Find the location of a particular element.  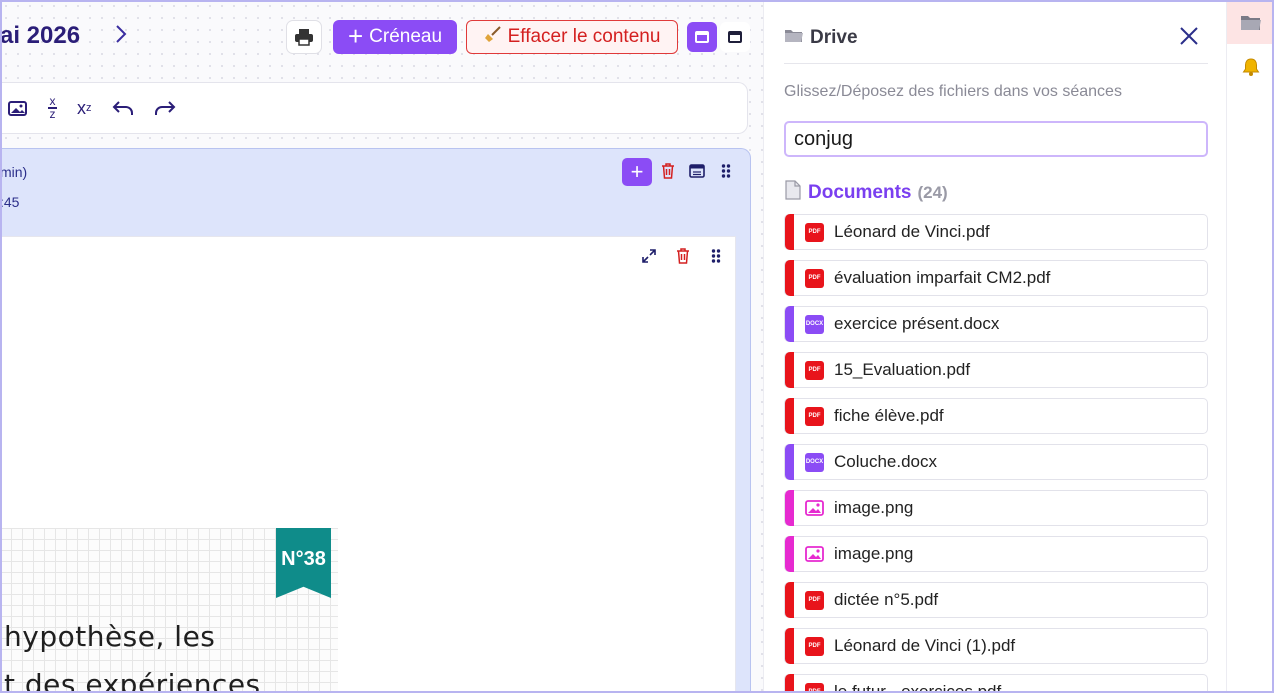

file-item: PDF fiche élève.pdf is located at coordinates (996, 416).